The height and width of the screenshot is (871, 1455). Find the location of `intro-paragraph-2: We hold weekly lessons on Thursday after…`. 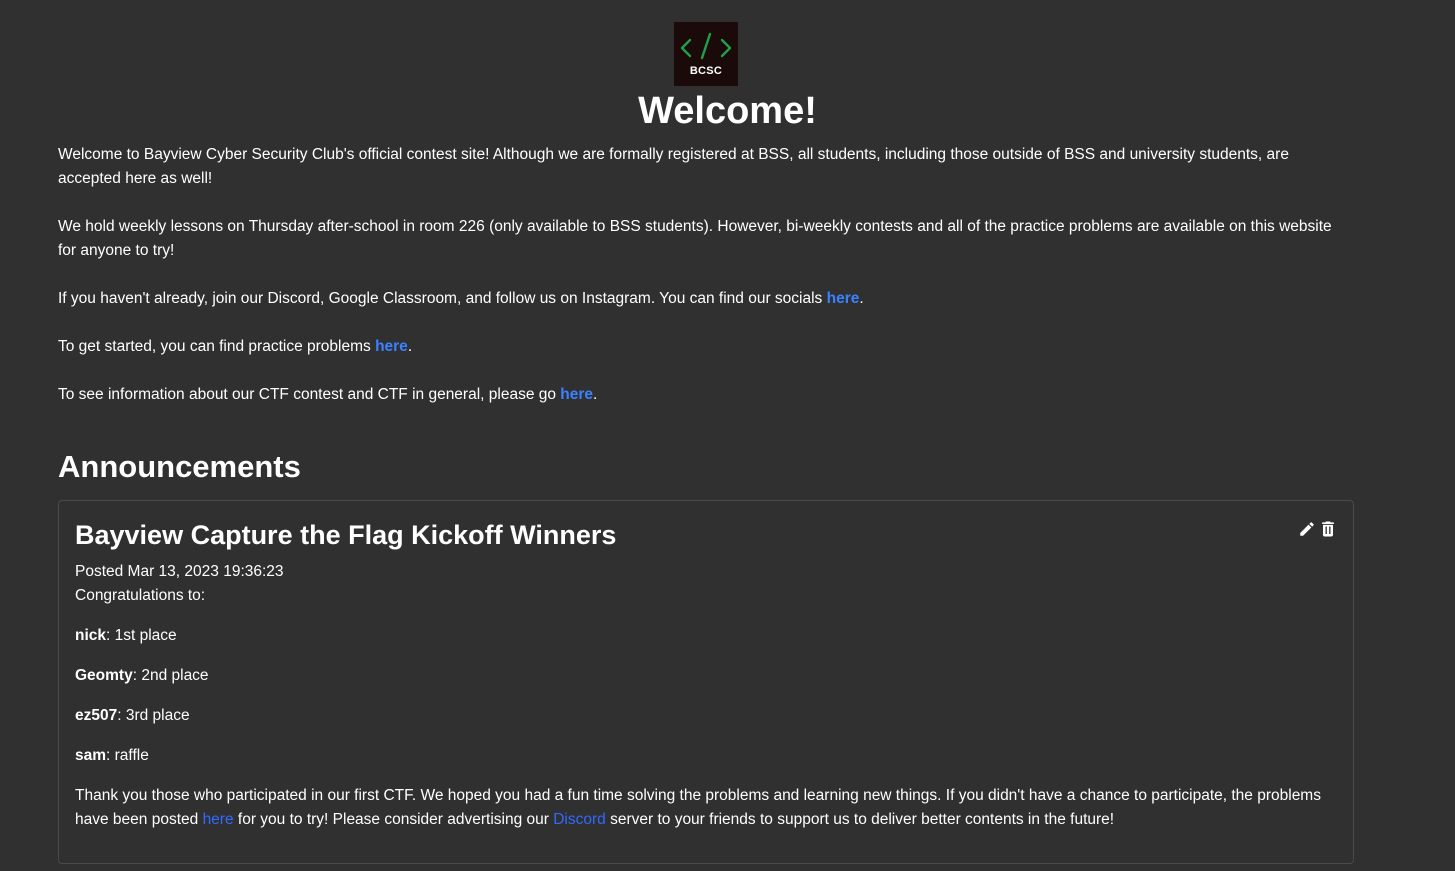

intro-paragraph-2: We hold weekly lessons on Thursday after… is located at coordinates (695, 238).